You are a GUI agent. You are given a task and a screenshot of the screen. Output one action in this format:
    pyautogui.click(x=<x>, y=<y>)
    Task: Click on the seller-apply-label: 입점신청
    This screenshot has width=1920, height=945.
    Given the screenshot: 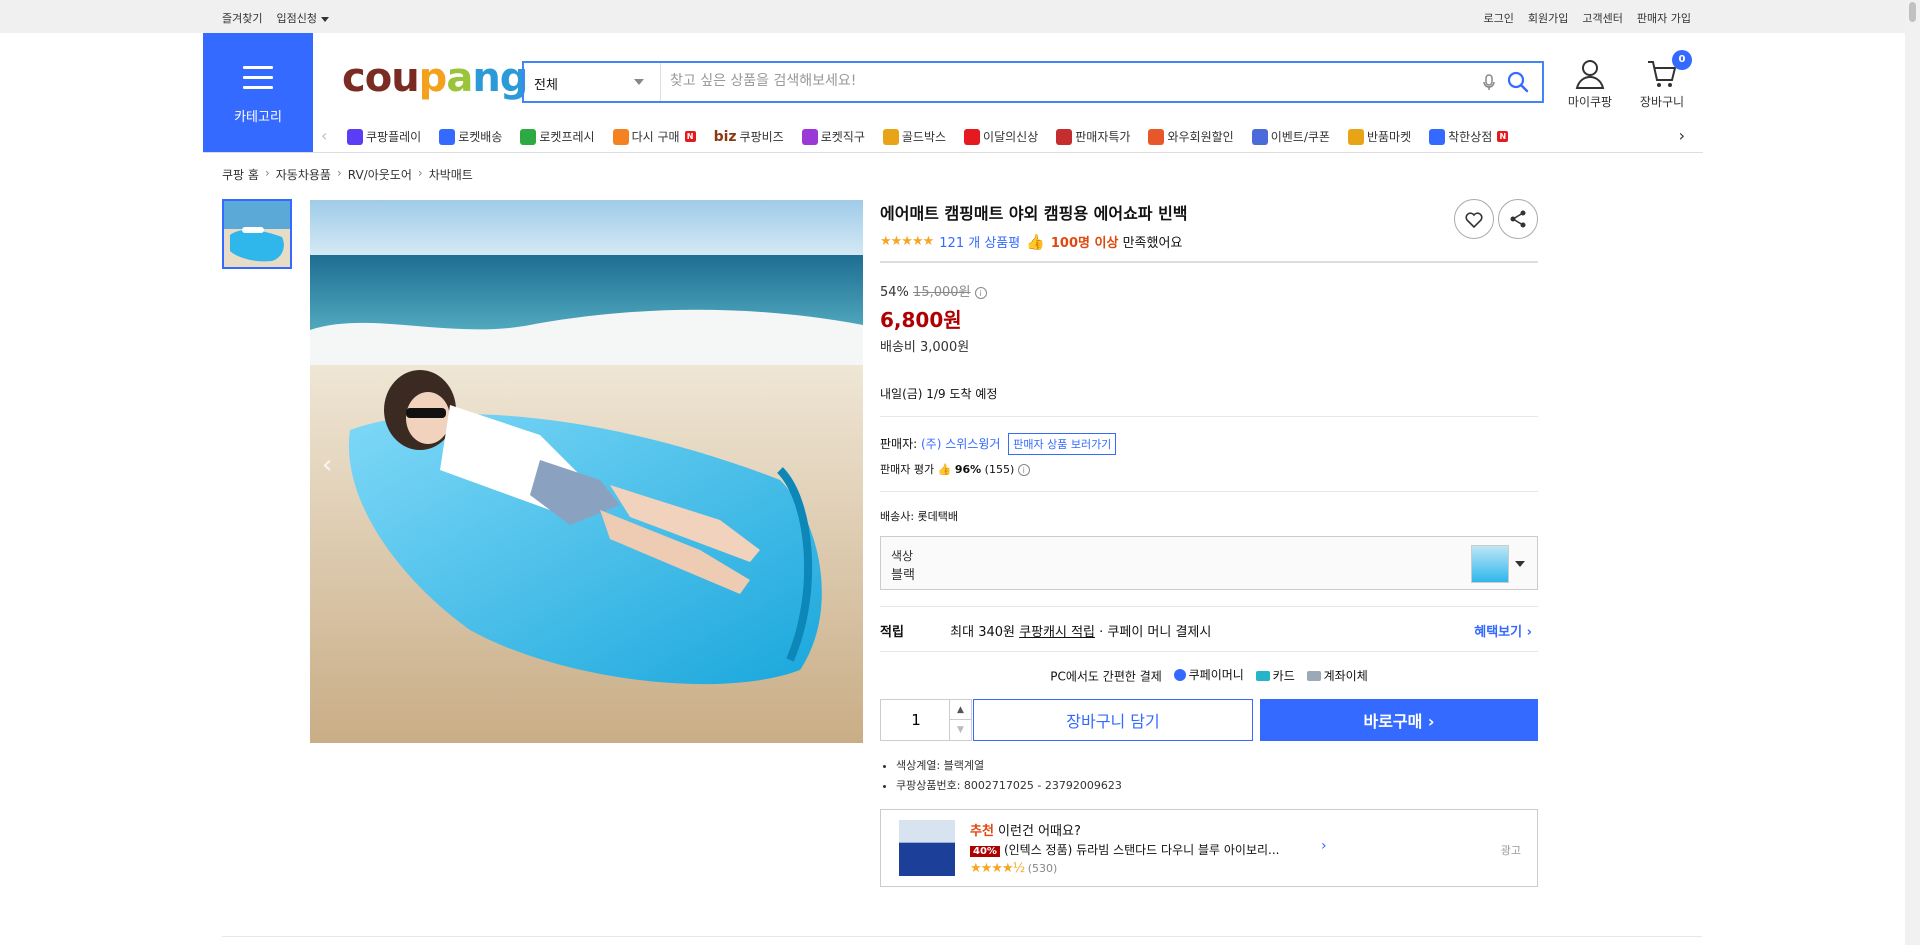 What is the action you would take?
    pyautogui.click(x=296, y=18)
    